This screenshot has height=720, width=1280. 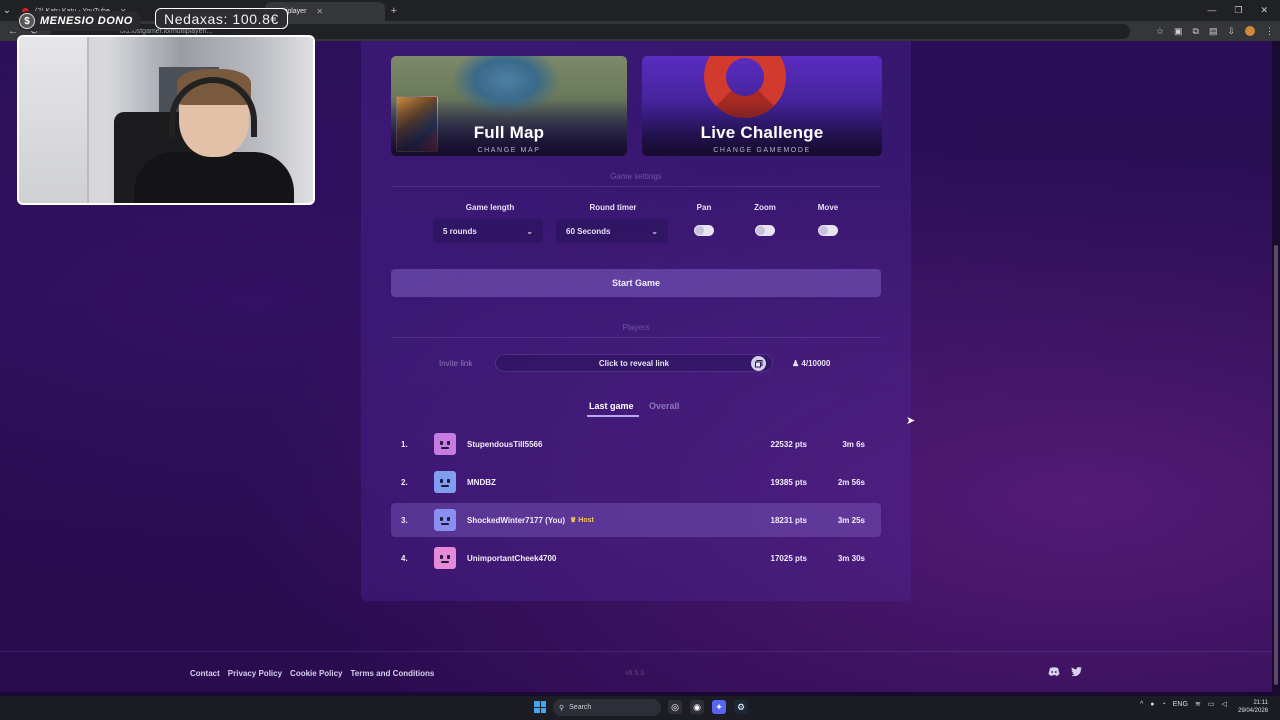 What do you see at coordinates (1276, 465) in the screenshot?
I see `scrollbar-thumb` at bounding box center [1276, 465].